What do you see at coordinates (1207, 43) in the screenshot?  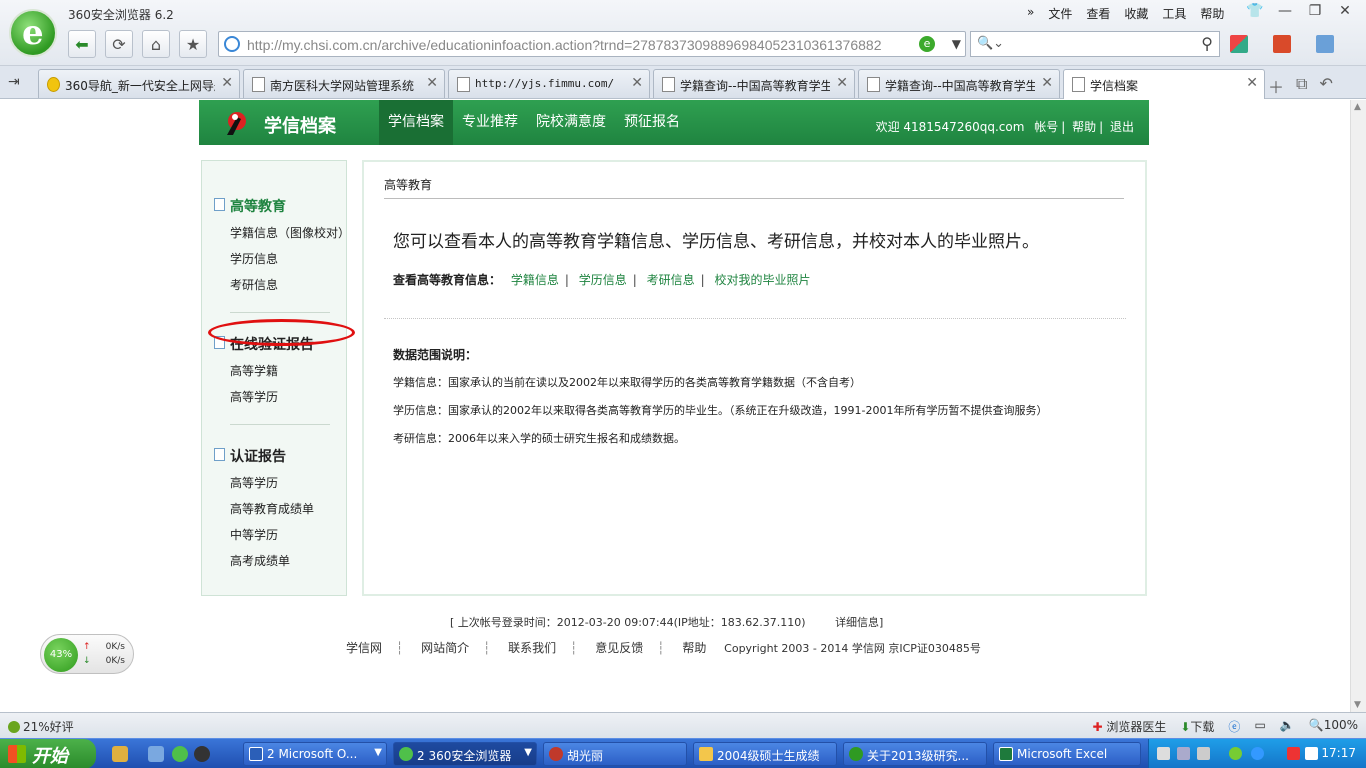 I see `search-icon: ⚲` at bounding box center [1207, 43].